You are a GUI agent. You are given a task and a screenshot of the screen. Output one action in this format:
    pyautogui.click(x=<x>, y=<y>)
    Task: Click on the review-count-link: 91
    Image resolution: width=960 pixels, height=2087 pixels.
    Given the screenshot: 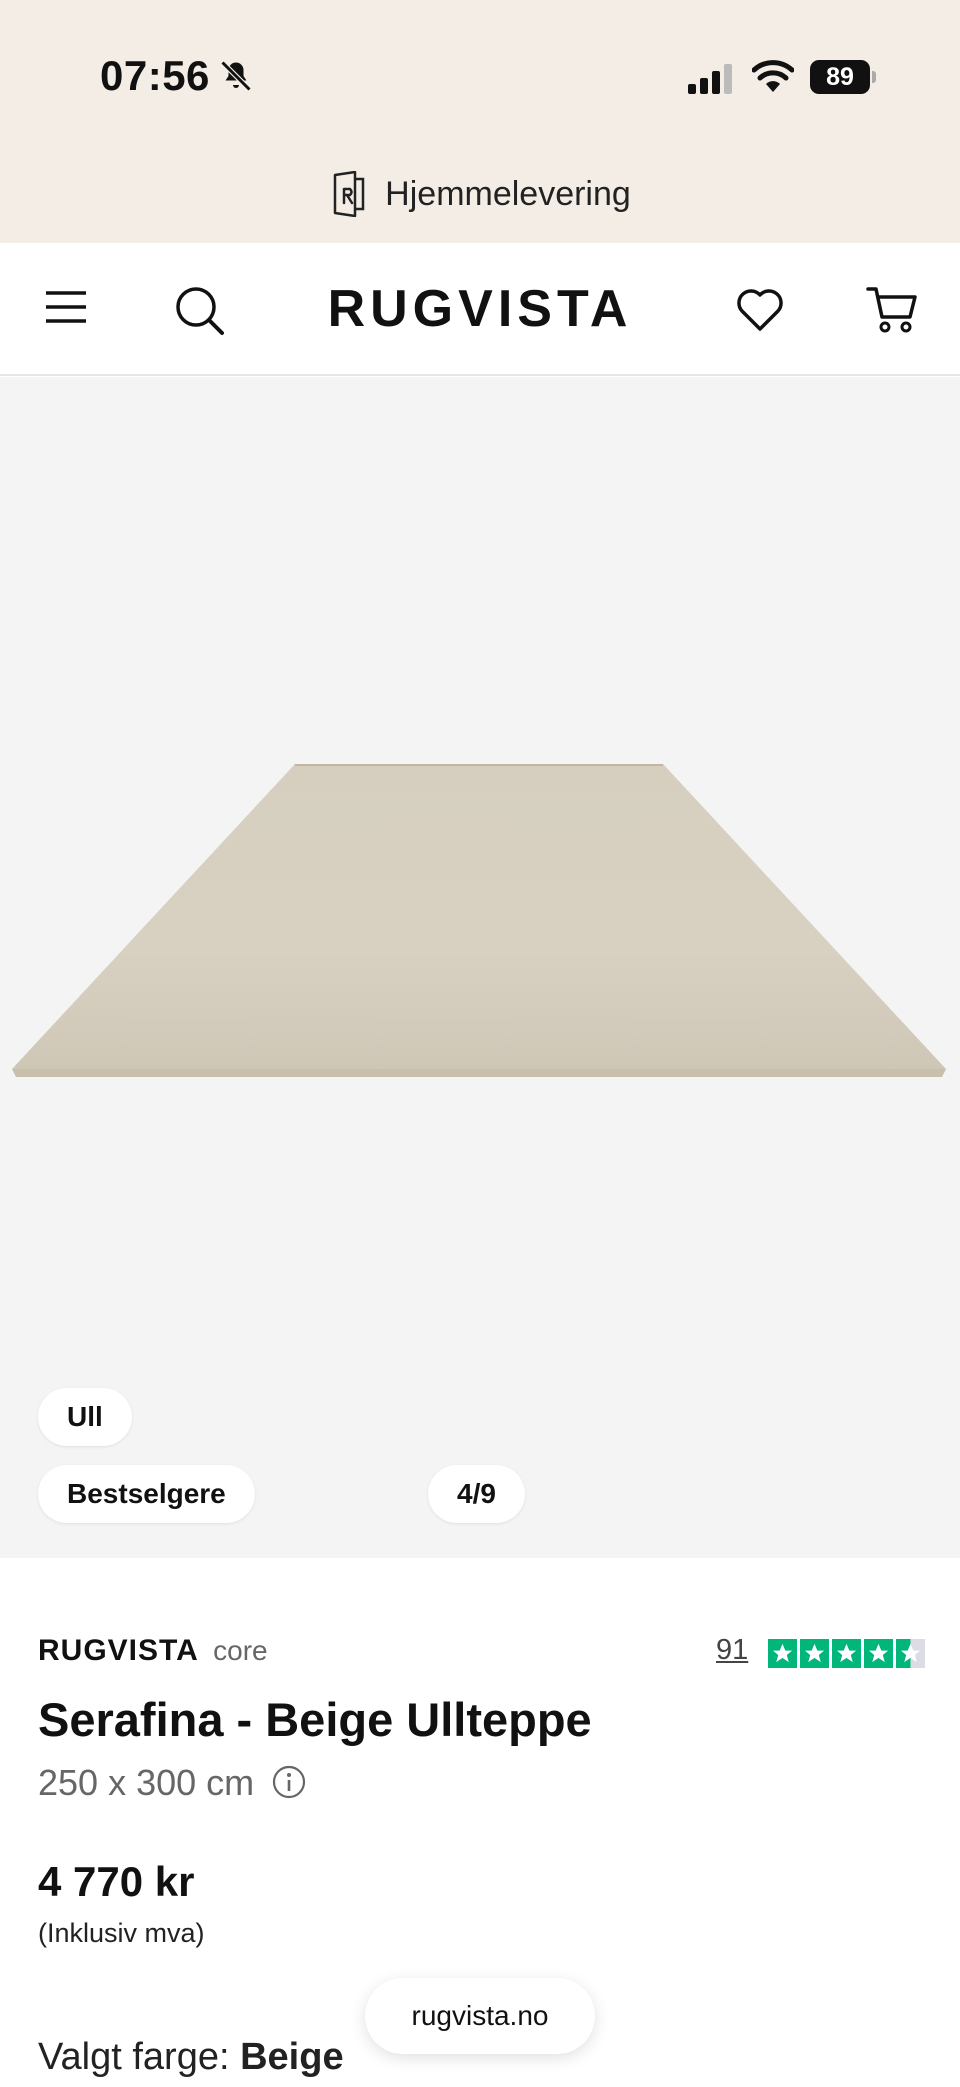 What is the action you would take?
    pyautogui.click(x=732, y=1650)
    